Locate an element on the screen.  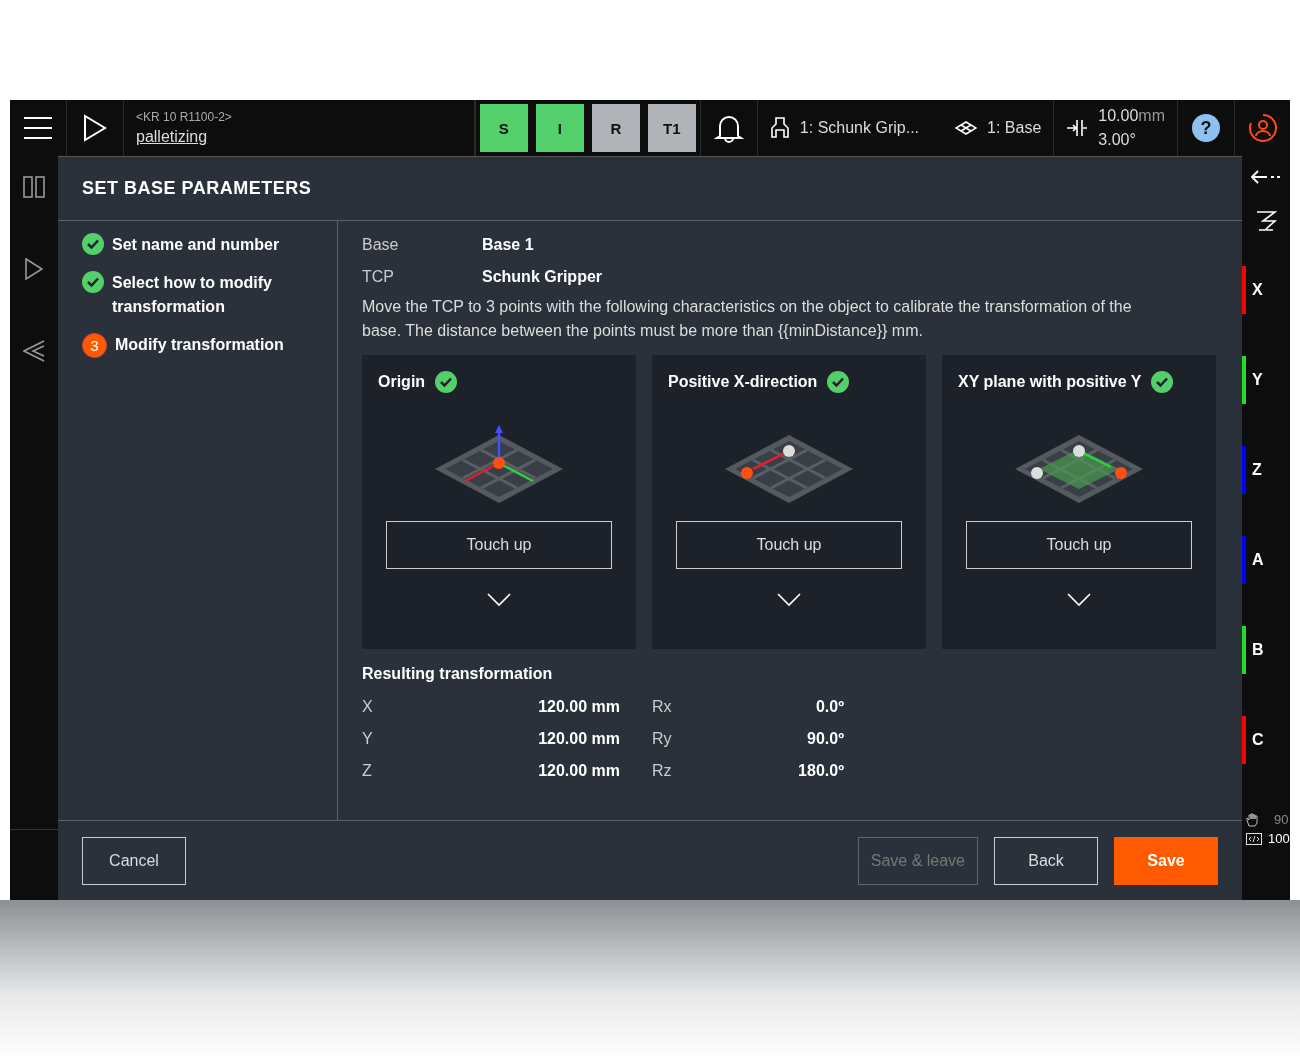
increment-distance: 10.00mm is located at coordinates (1131, 116).